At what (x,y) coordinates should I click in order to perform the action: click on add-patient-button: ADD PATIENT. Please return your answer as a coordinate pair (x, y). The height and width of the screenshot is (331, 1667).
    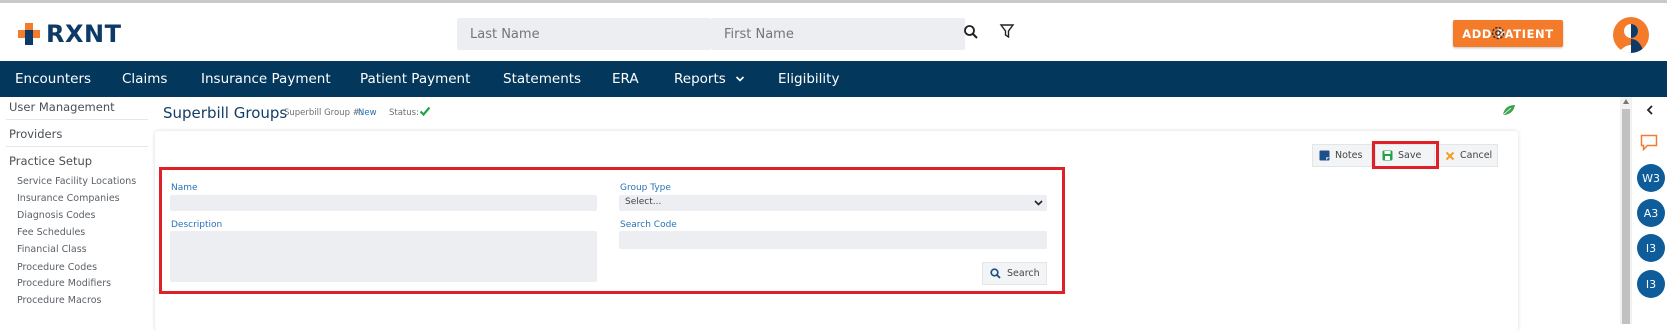
    Looking at the image, I should click on (1508, 33).